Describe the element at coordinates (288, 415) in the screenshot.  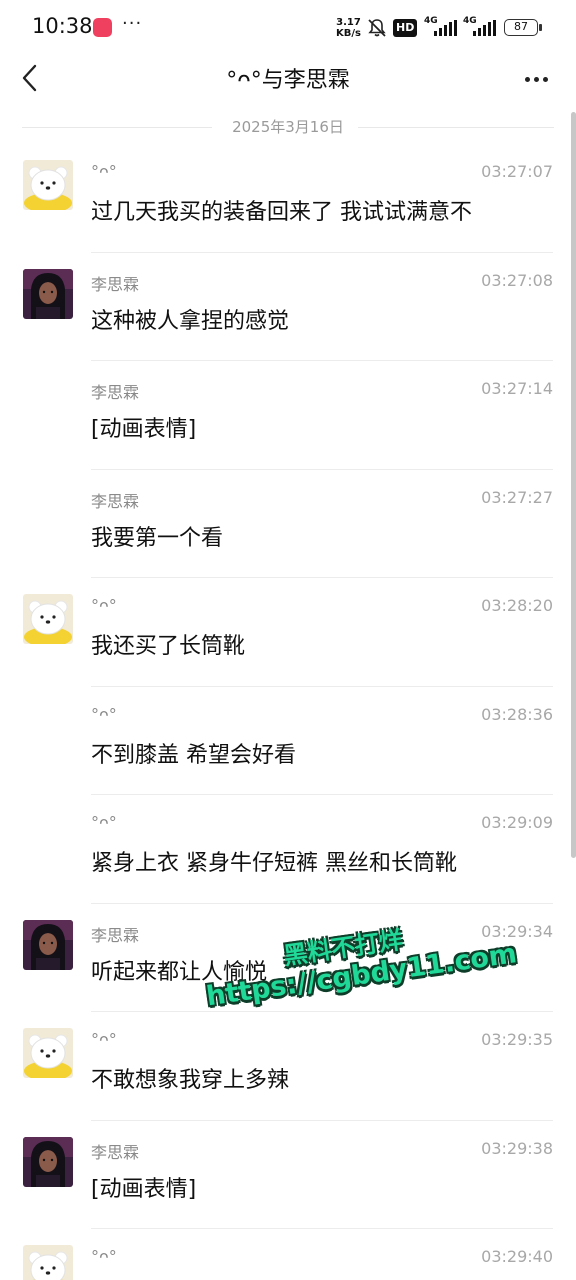
I see `message-row: 李思霖 03:27:14 [动画表情]` at that location.